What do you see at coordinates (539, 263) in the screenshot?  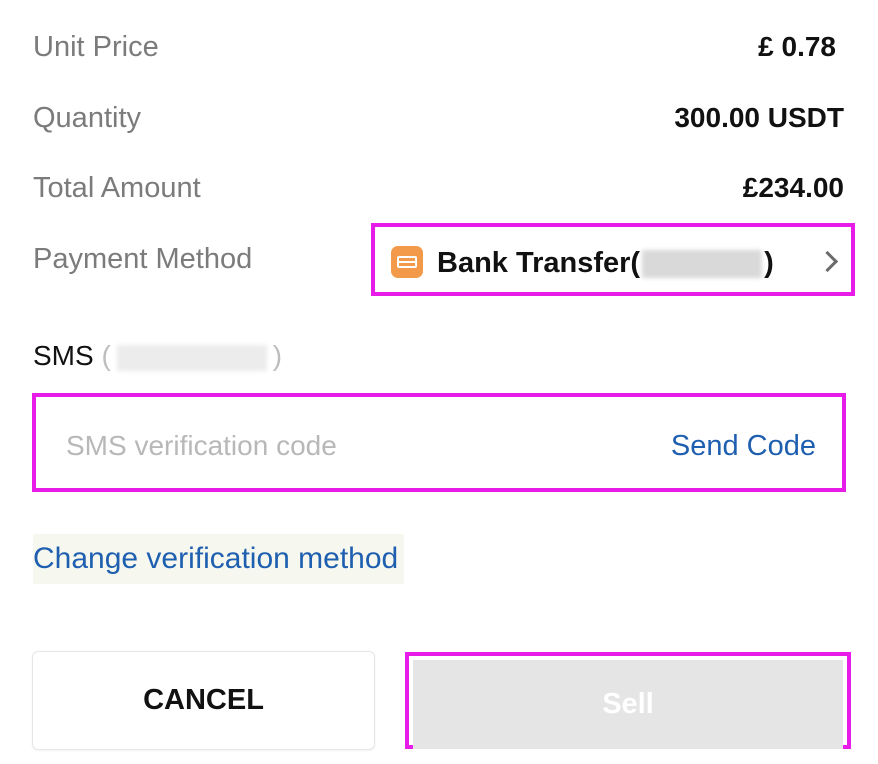 I see `payment-method-prefix: Bank Transfer(` at bounding box center [539, 263].